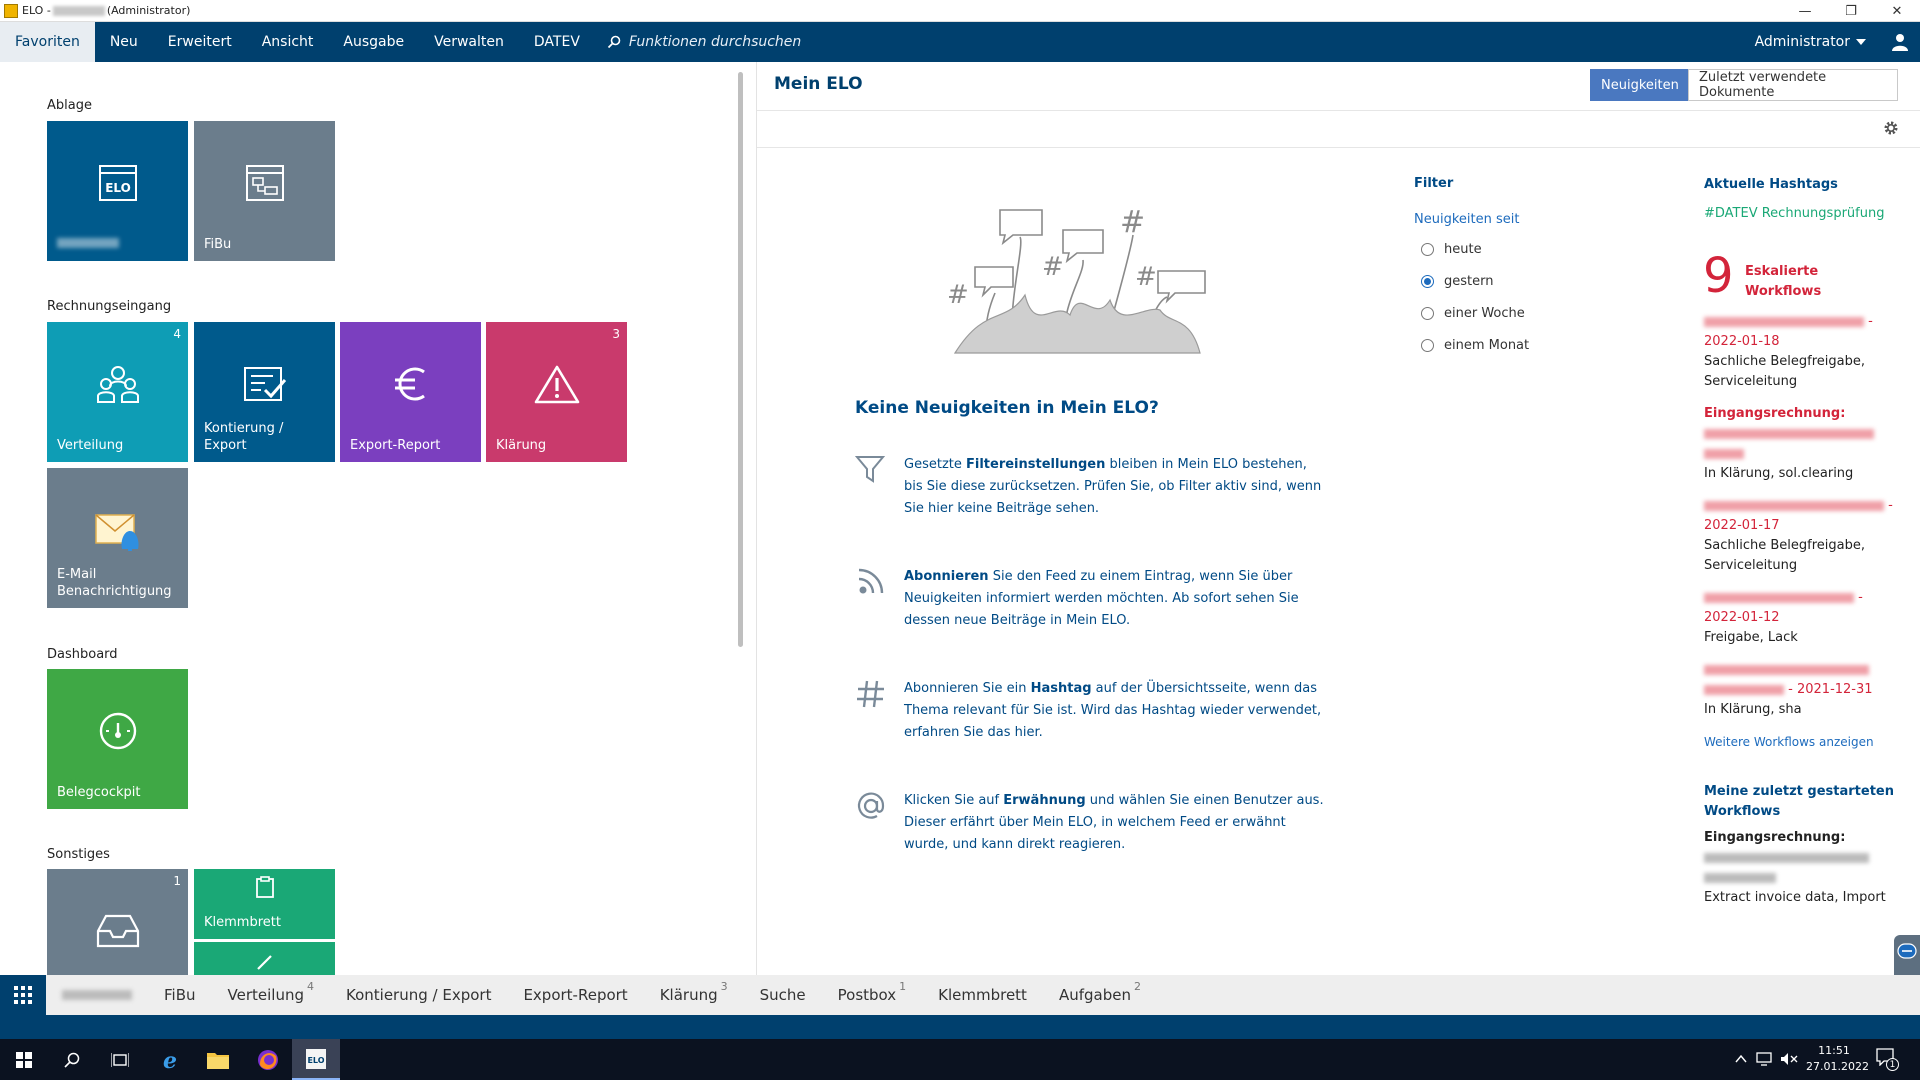  Describe the element at coordinates (373, 42) in the screenshot. I see `tab-ausgabe: Ausgabe` at that location.